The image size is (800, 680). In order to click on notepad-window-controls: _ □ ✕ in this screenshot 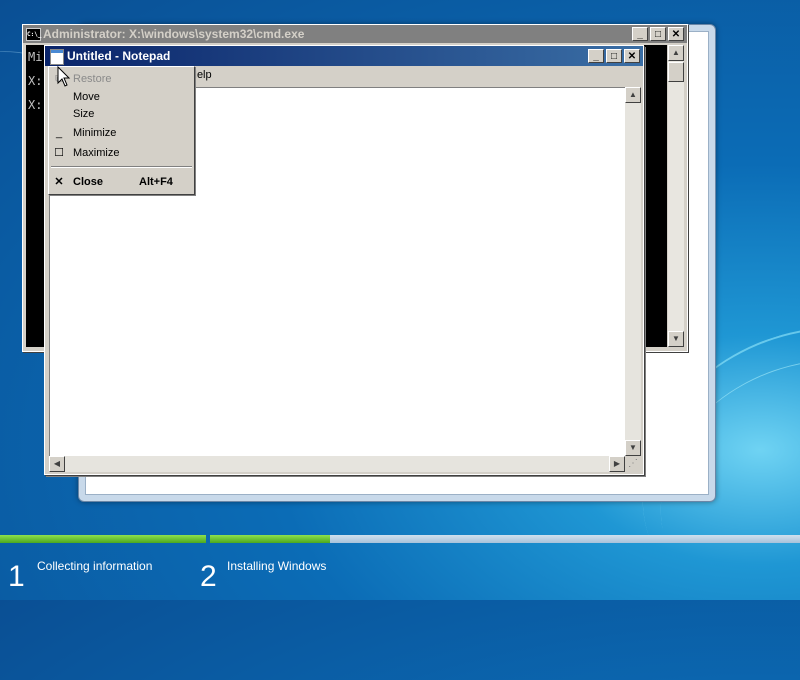, I will do `click(613, 56)`.